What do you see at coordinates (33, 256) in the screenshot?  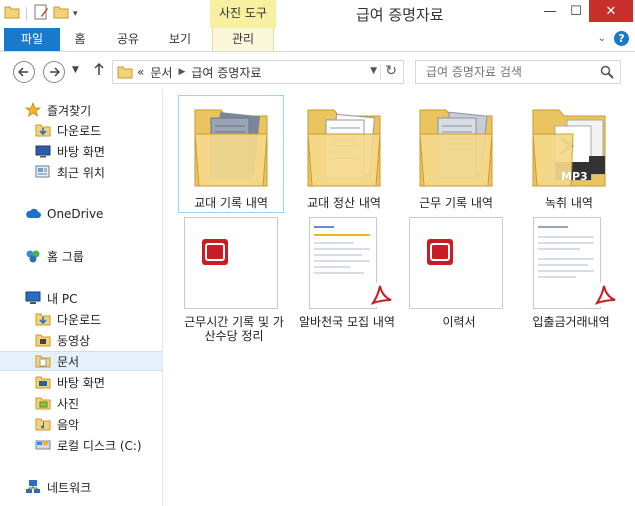 I see `homegroup-icon` at bounding box center [33, 256].